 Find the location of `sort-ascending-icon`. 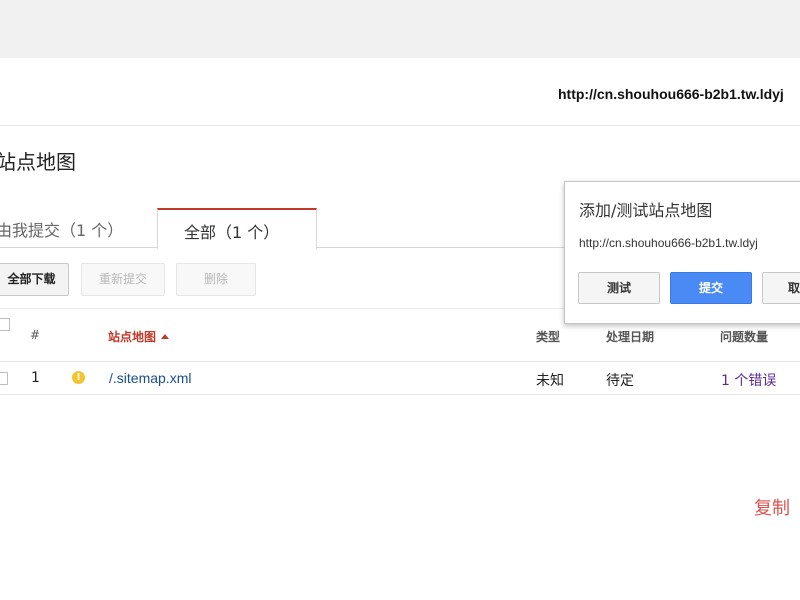

sort-ascending-icon is located at coordinates (165, 336).